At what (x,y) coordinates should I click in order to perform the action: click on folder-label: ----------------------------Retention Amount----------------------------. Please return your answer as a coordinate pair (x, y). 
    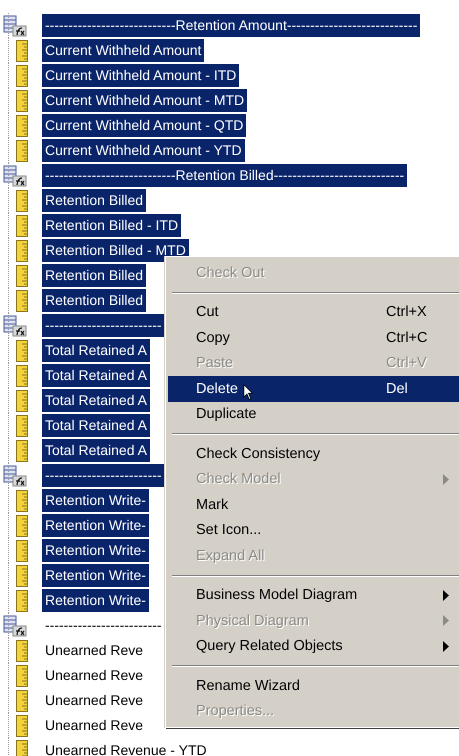
    Looking at the image, I should click on (231, 25).